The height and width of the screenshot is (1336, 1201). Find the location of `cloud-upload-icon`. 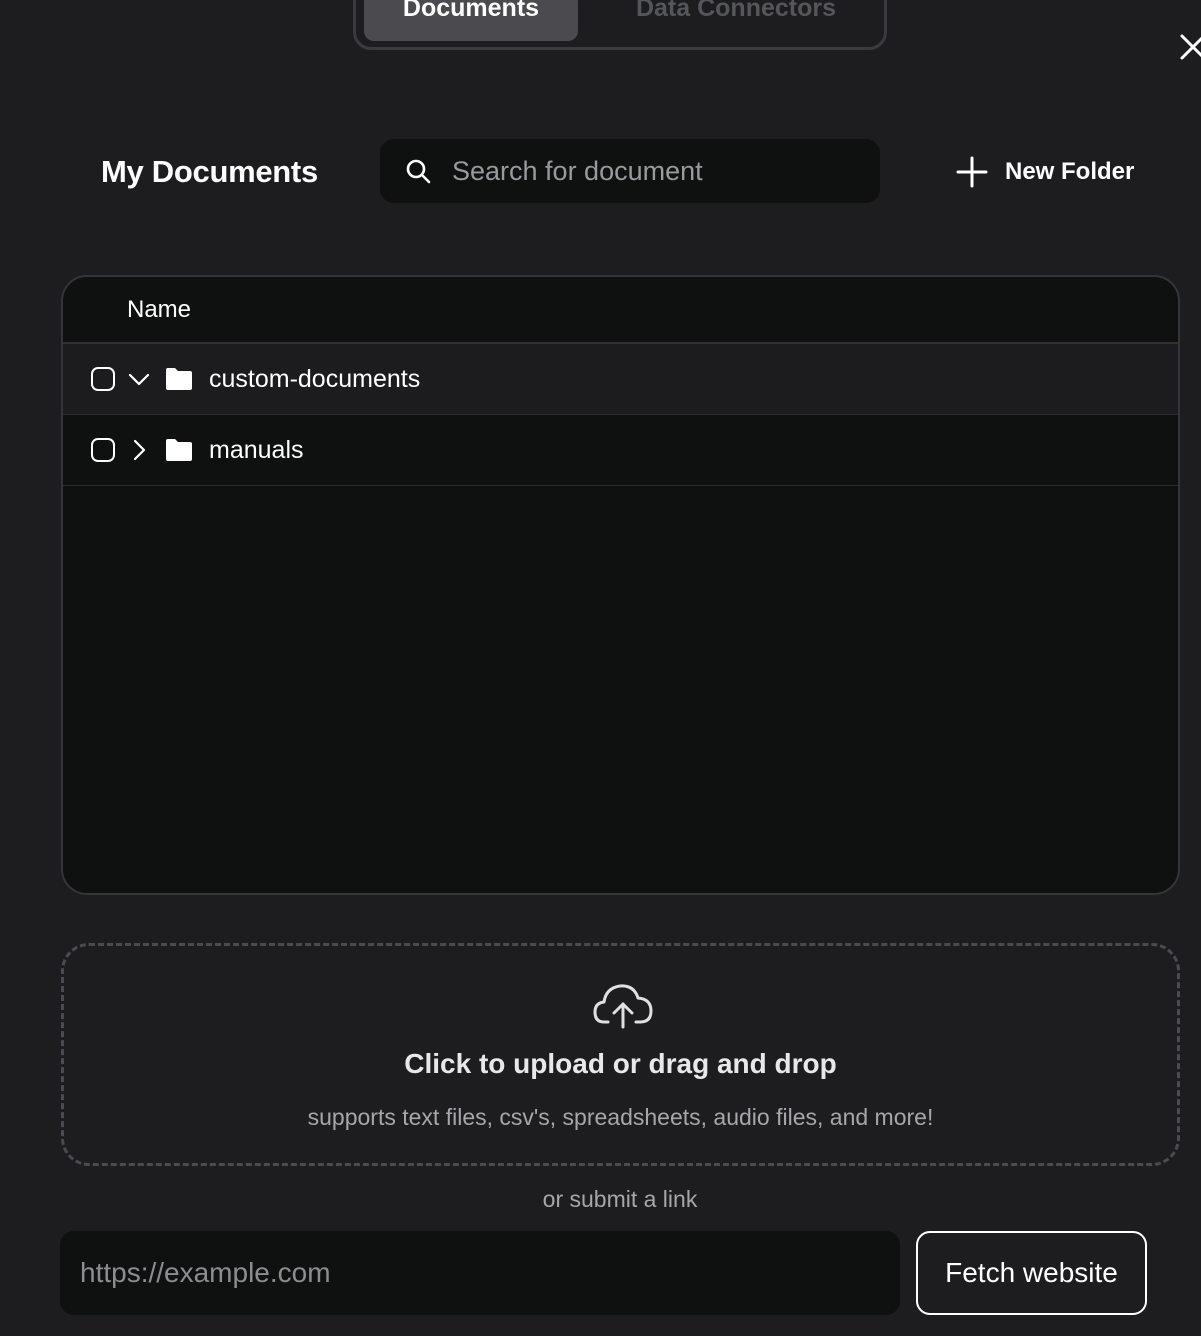

cloud-upload-icon is located at coordinates (623, 1006).